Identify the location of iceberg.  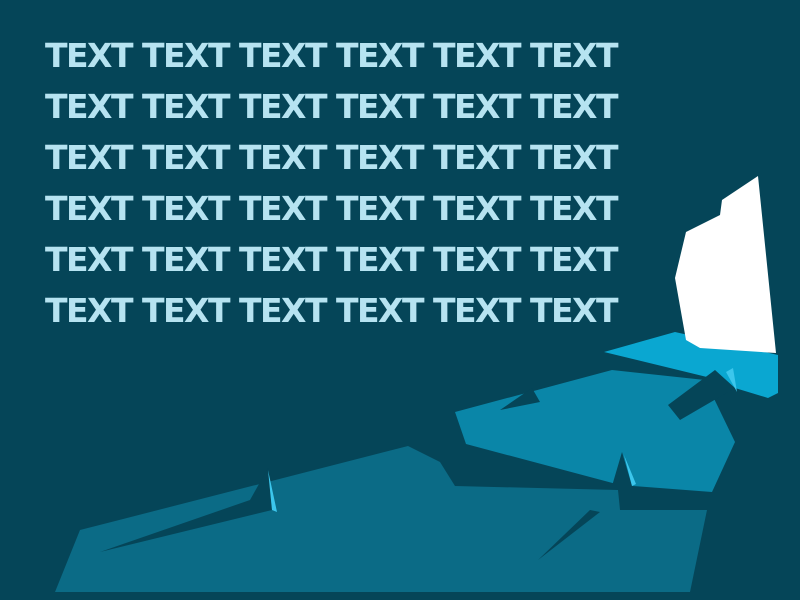
(725, 264).